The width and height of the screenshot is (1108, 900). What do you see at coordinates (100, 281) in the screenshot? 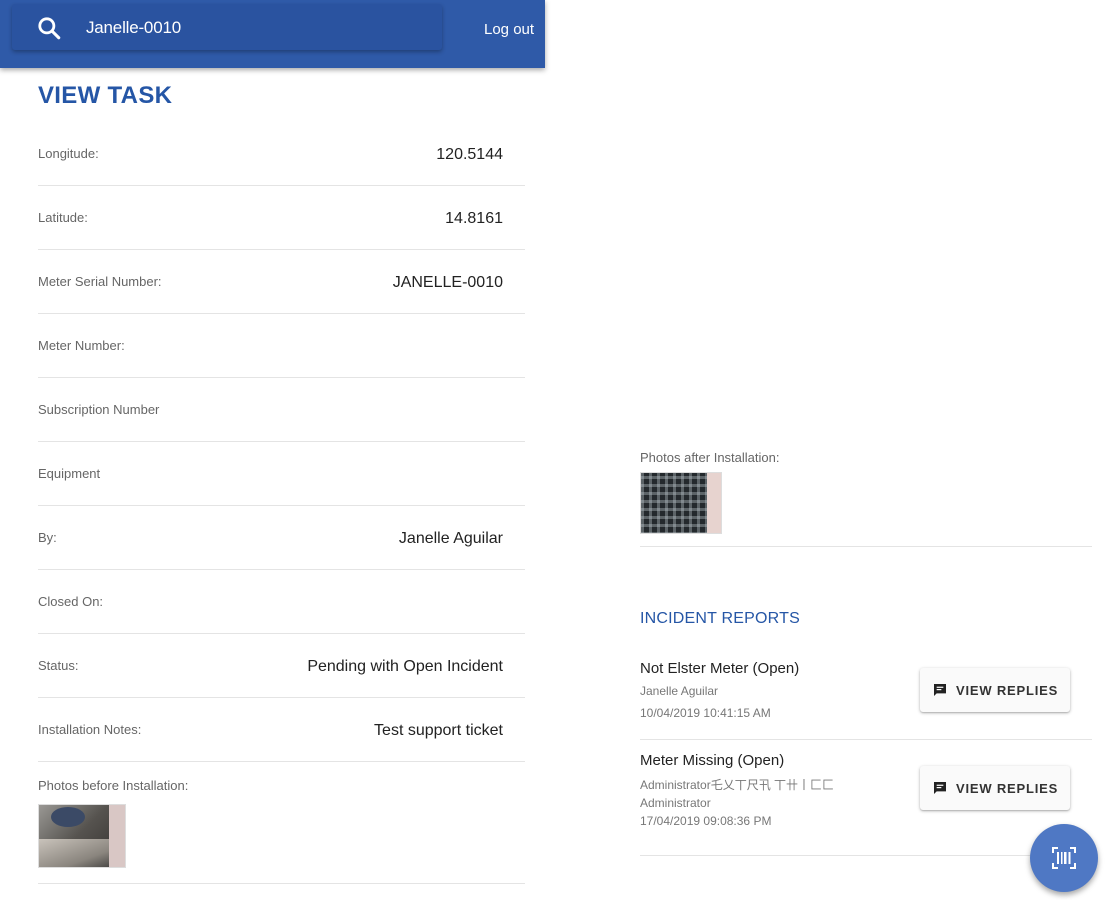
I see `field-label: Meter Serial Number:` at bounding box center [100, 281].